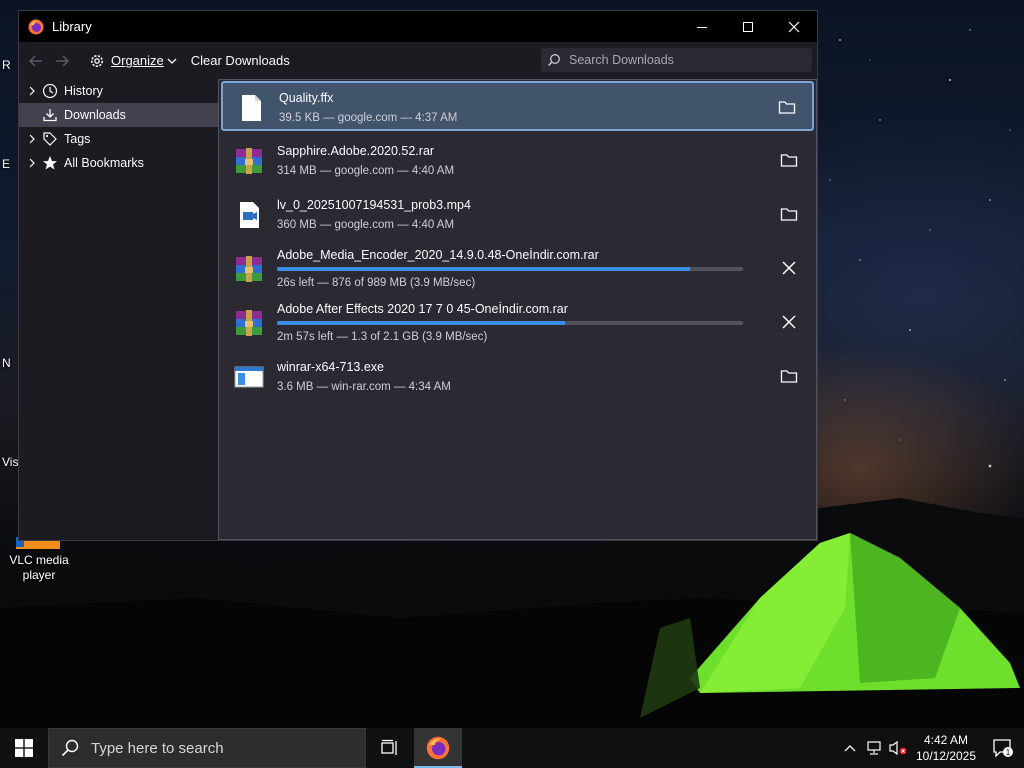 This screenshot has width=1024, height=768. I want to click on windows-taskbar: Type here to search 4:42 AM 10/12/2025 1, so click(512, 748).